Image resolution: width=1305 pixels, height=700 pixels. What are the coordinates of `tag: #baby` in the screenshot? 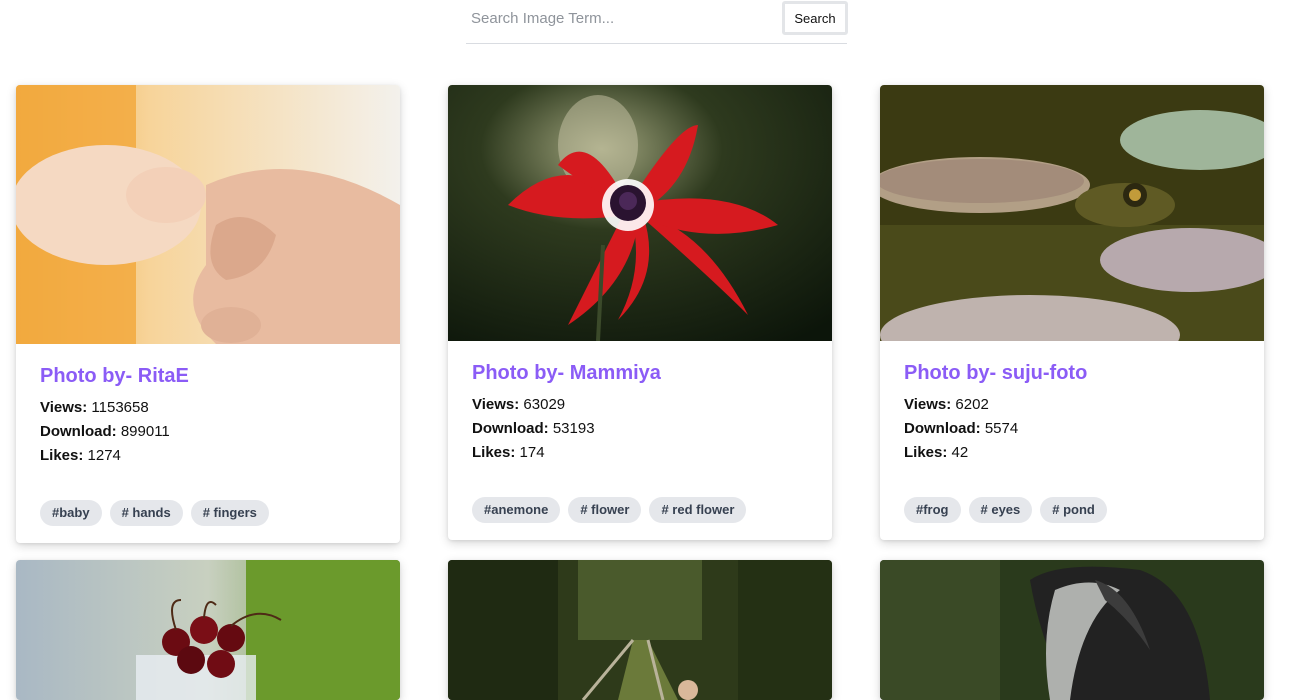 It's located at (71, 513).